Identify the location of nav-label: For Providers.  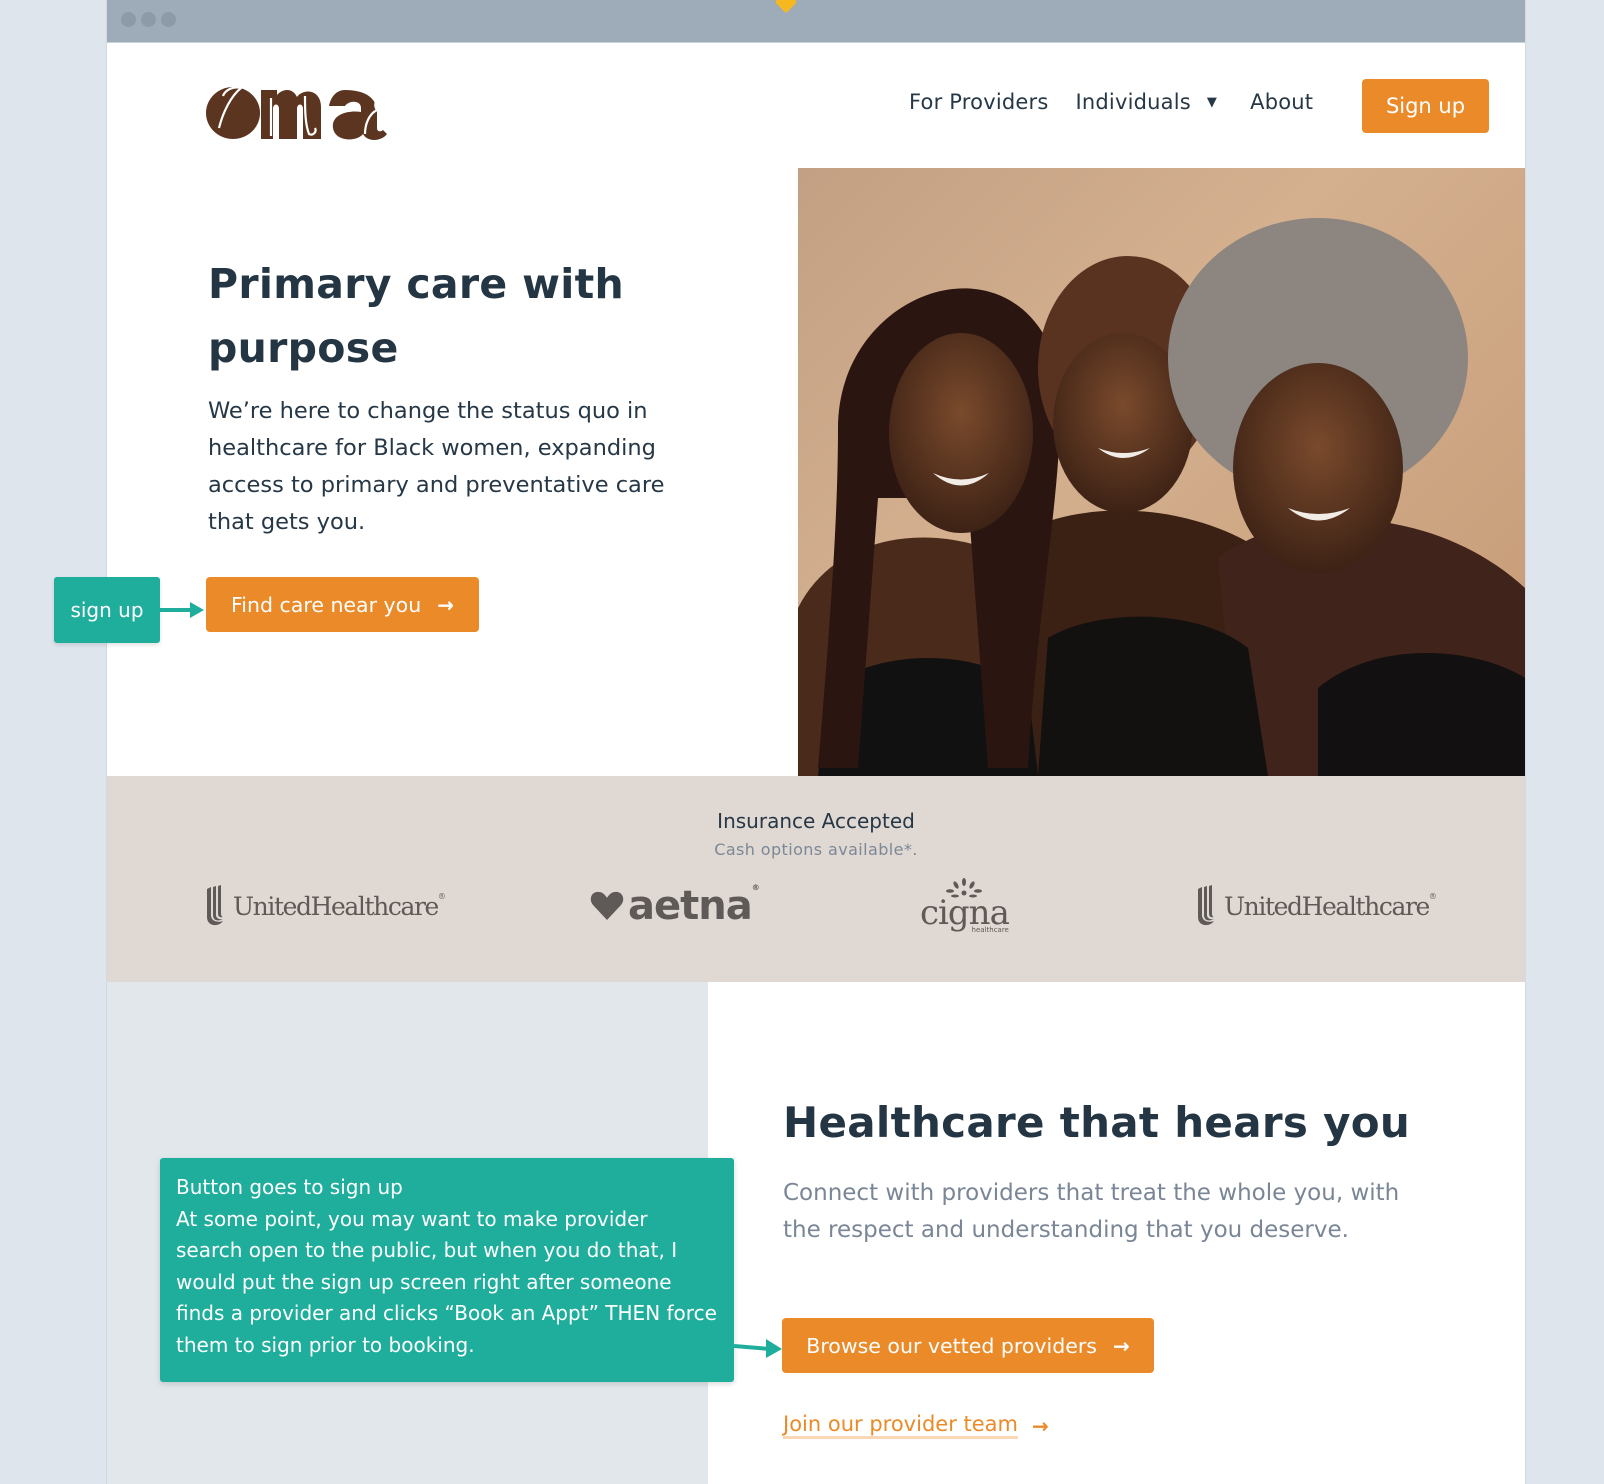
(979, 102).